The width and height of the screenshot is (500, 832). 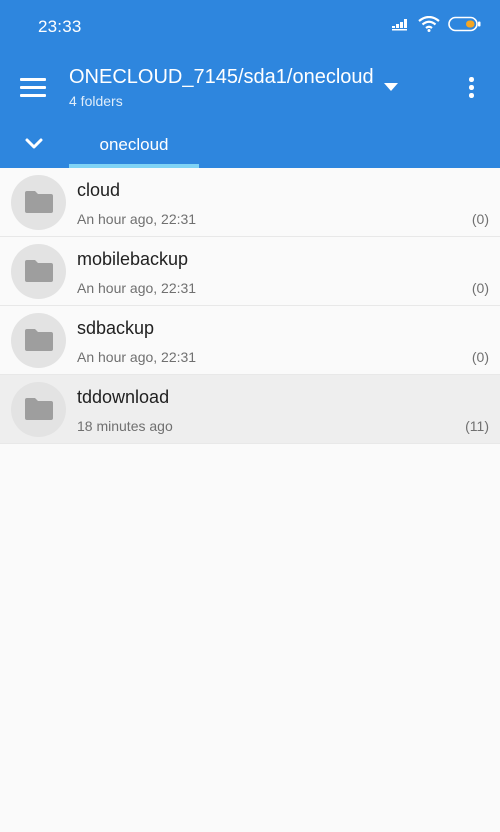 I want to click on folder-name: mobilebackup, so click(x=133, y=259).